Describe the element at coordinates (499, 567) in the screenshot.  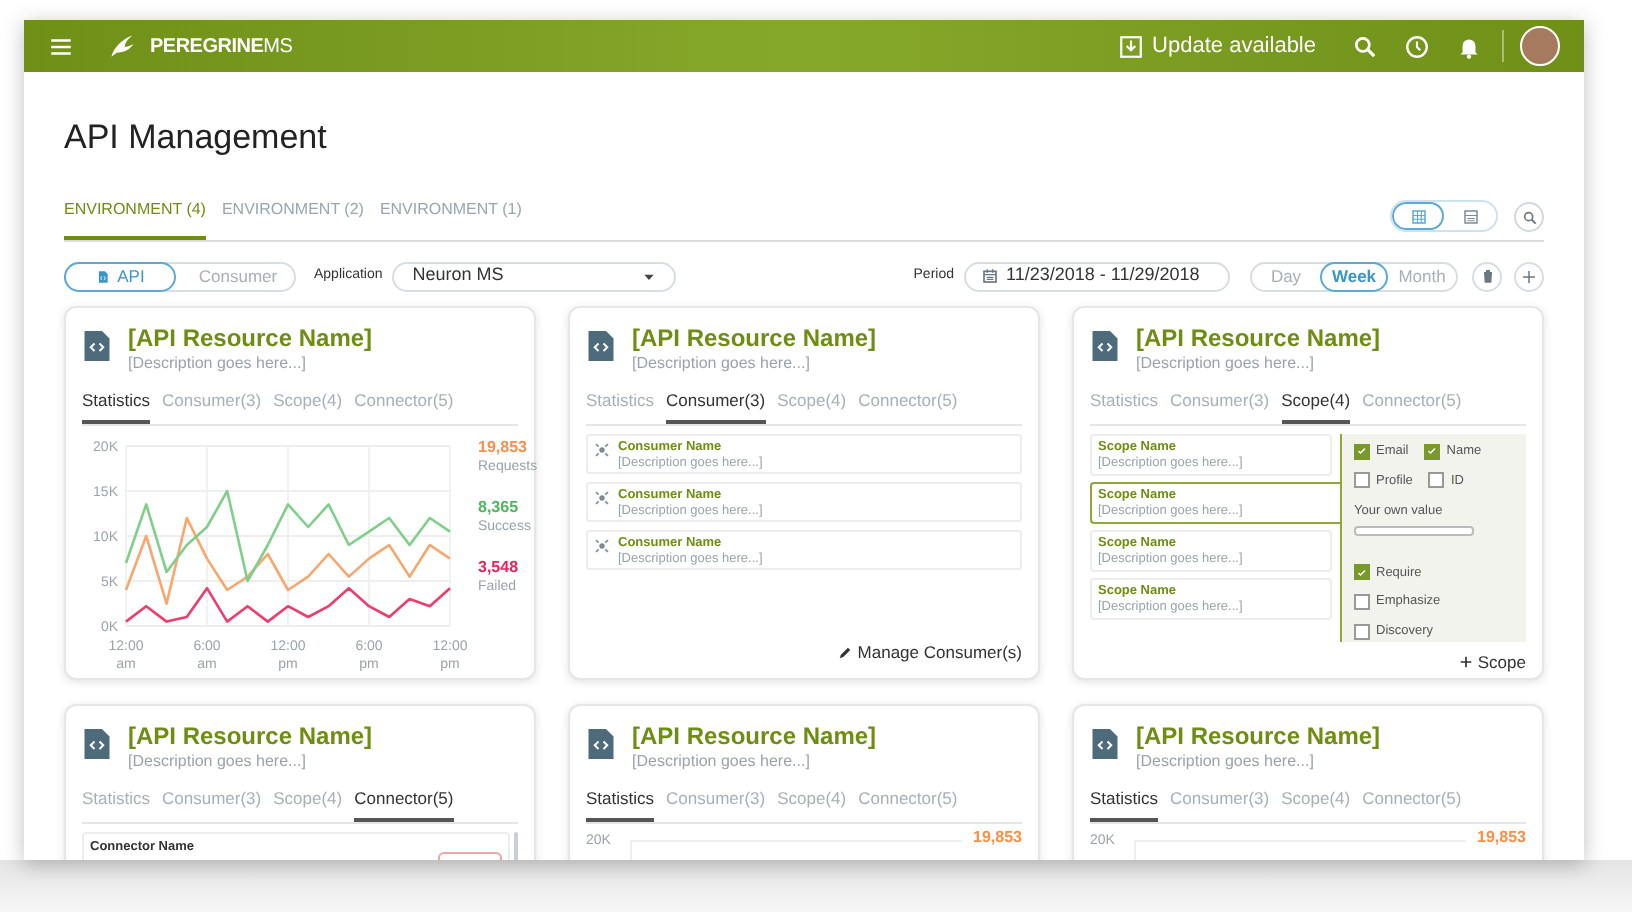
I see `legend-value: 3,548` at that location.